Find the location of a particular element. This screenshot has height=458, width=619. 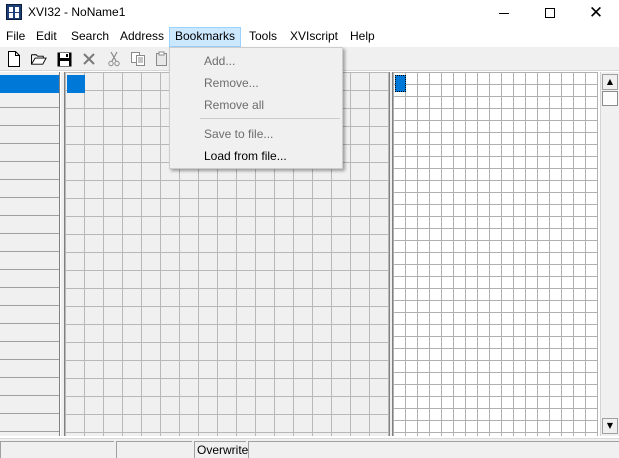

minimize-icon is located at coordinates (504, 13).